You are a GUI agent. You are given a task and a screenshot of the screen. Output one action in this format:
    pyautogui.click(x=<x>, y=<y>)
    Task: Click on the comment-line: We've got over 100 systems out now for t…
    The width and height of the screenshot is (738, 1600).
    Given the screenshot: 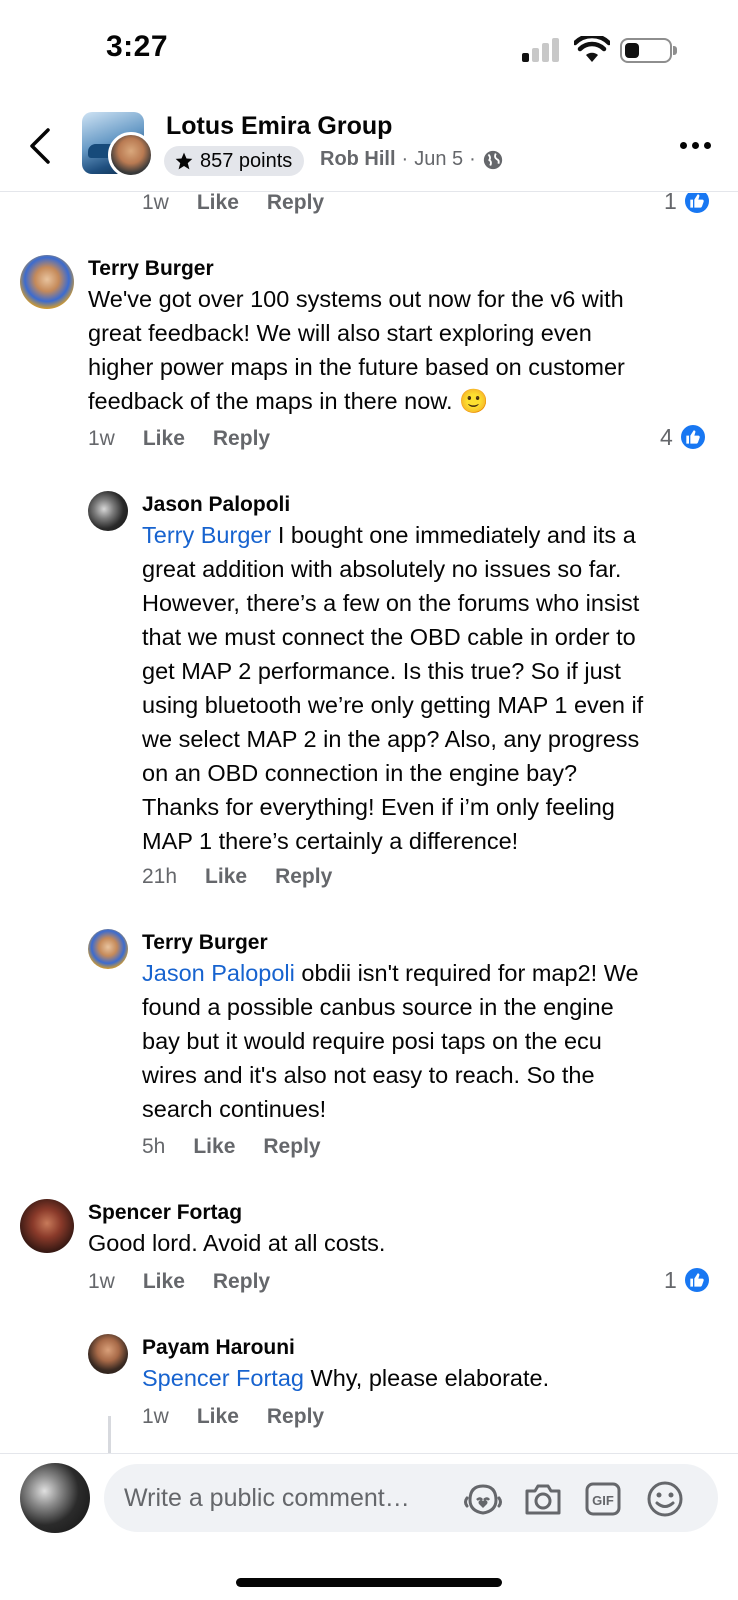 What is the action you would take?
    pyautogui.click(x=356, y=299)
    